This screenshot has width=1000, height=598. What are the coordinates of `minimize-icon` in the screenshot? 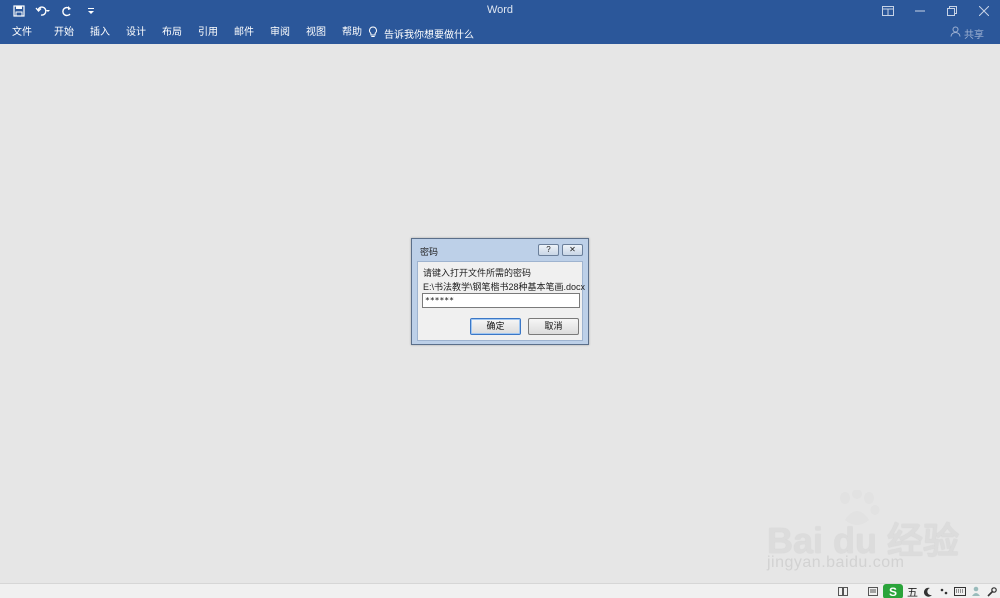 It's located at (920, 11).